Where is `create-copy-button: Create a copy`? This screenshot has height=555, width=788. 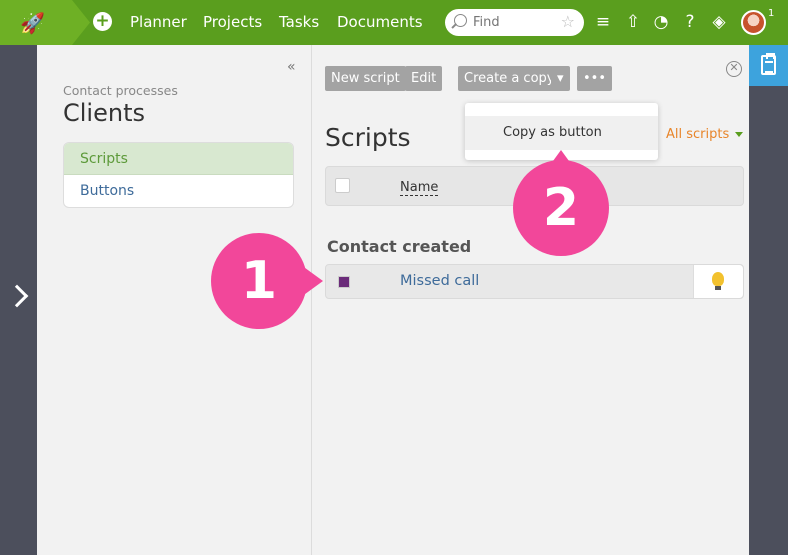 create-copy-button: Create a copy is located at coordinates (509, 78).